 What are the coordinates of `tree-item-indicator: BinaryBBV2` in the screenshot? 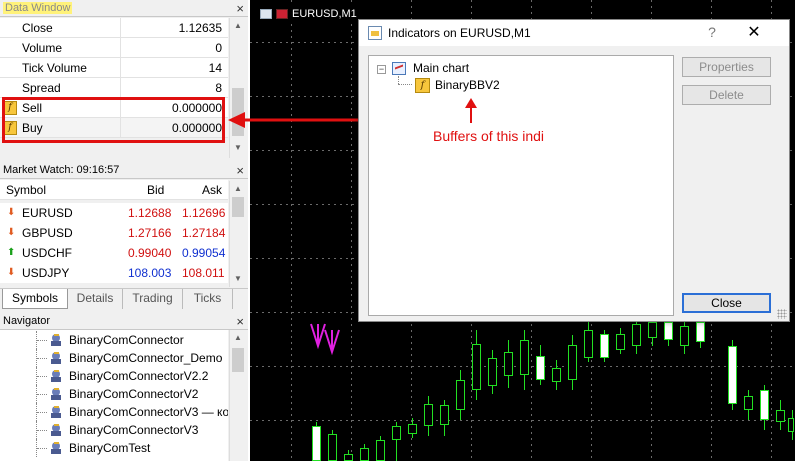 It's located at (467, 85).